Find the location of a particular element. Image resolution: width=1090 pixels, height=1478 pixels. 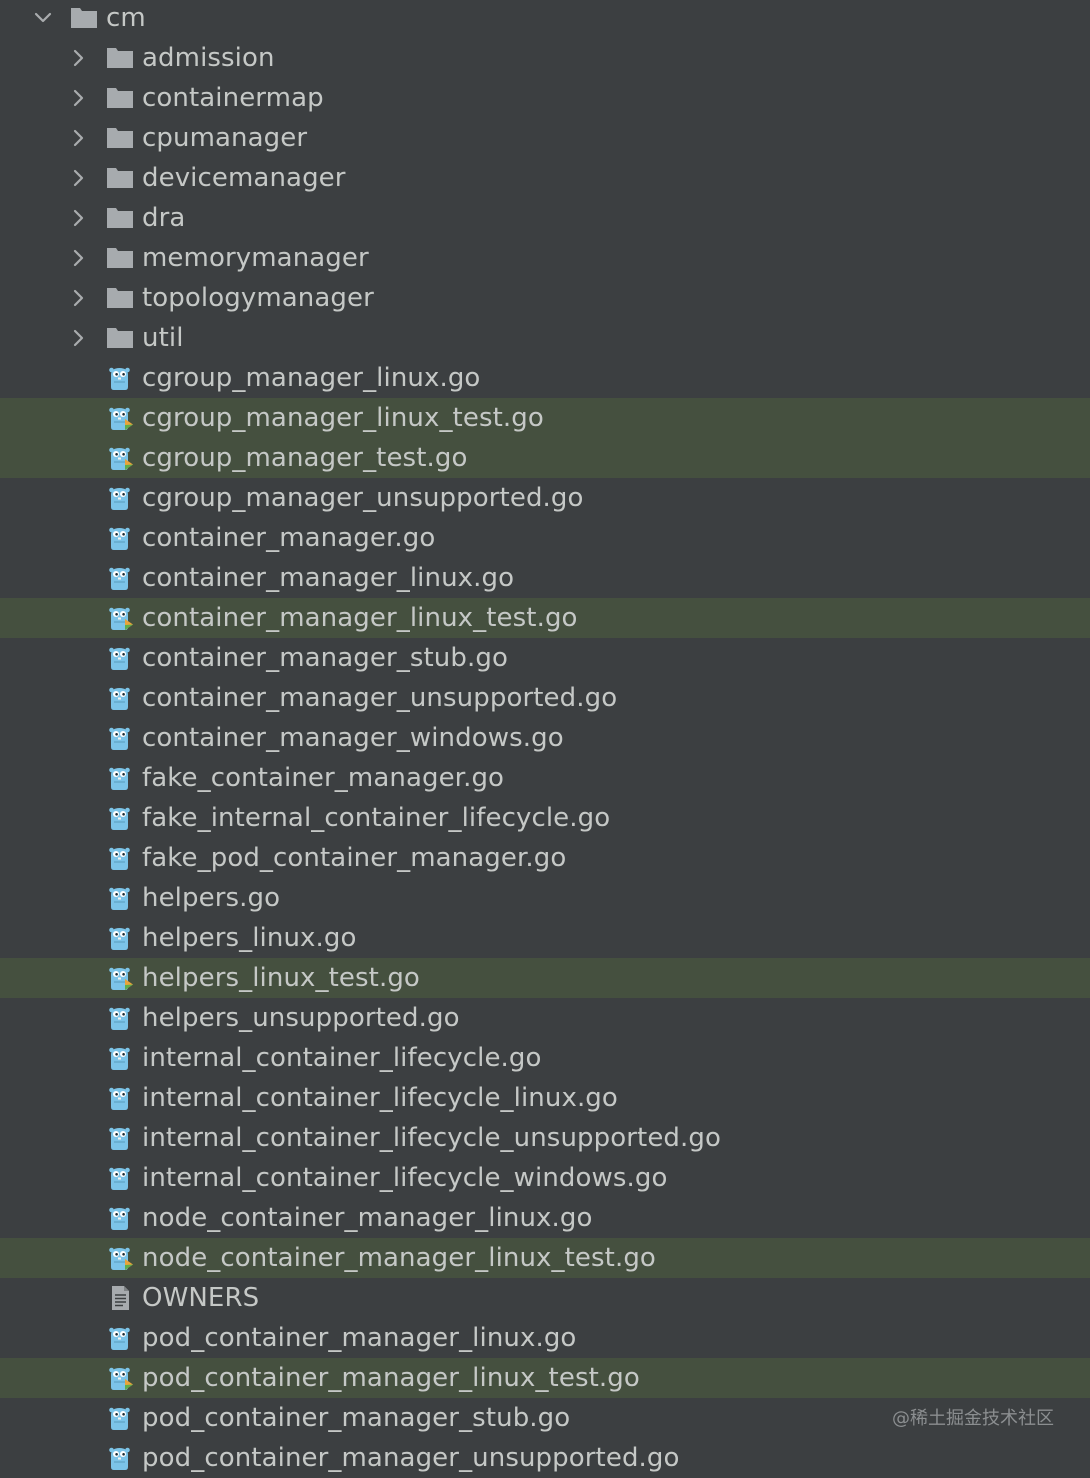

tree-node-test-file: pod_container_manager_linux_test.go is located at coordinates (545, 1378).